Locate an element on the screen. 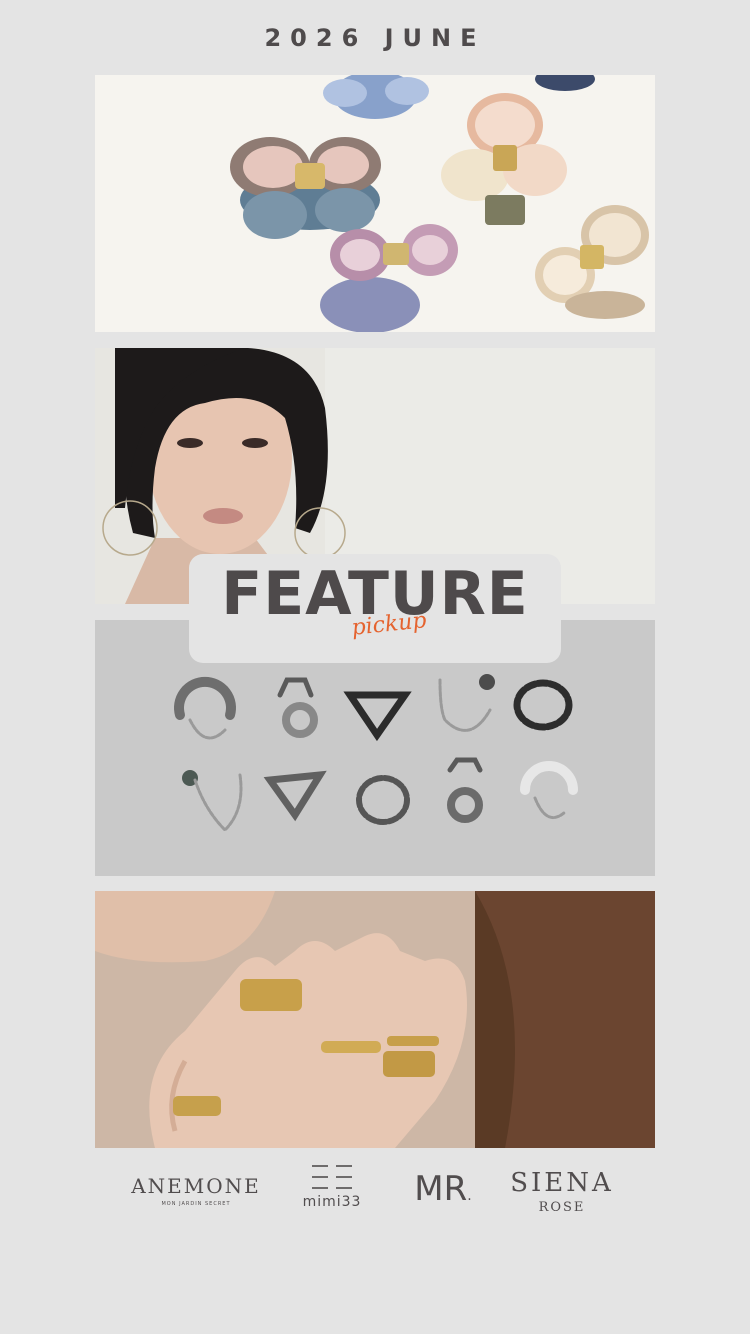 This screenshot has width=750, height=1334. siena-sub: ROSE is located at coordinates (562, 1207).